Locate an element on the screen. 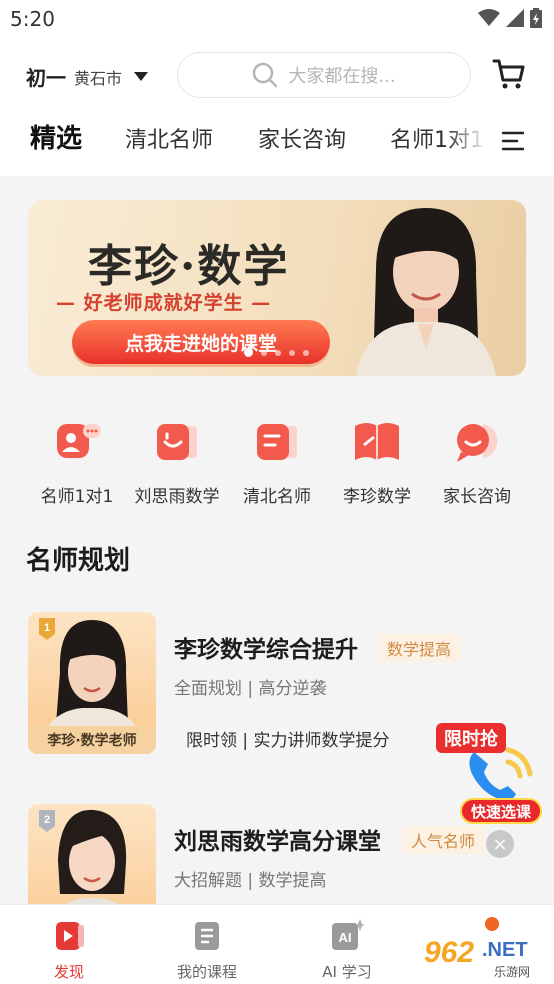 Image resolution: width=554 pixels, height=984 pixels. quick-entries: 名师1对1 刘思雨数学 清北名师 李珍数学 家长咨询 is located at coordinates (277, 463).